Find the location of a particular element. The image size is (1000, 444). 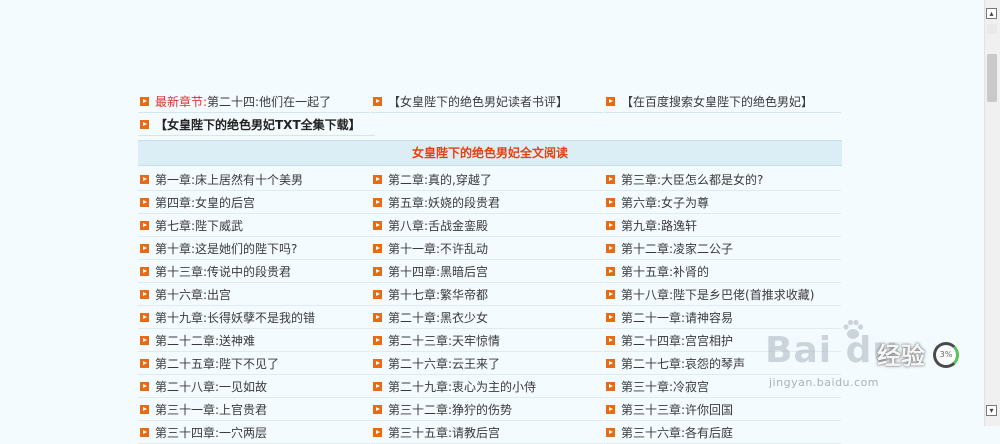

chapter-link: 第三章:大臣怎么都是女的? is located at coordinates (722, 180).